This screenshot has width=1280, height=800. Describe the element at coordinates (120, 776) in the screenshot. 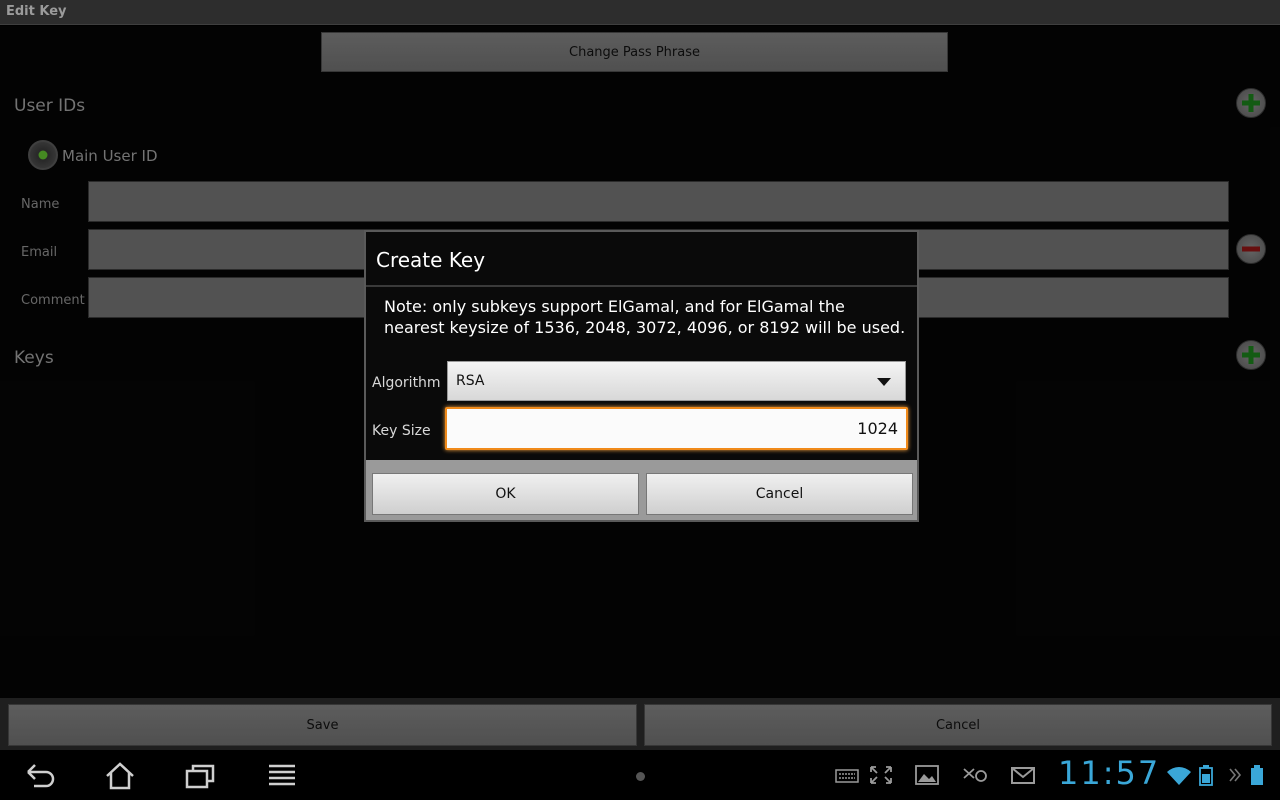

I see `home-icon` at that location.